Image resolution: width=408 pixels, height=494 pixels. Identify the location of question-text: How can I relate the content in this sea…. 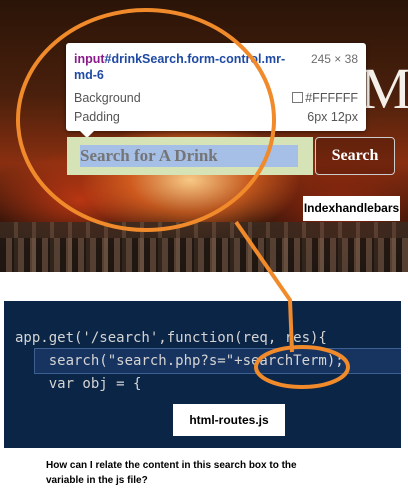
(171, 473).